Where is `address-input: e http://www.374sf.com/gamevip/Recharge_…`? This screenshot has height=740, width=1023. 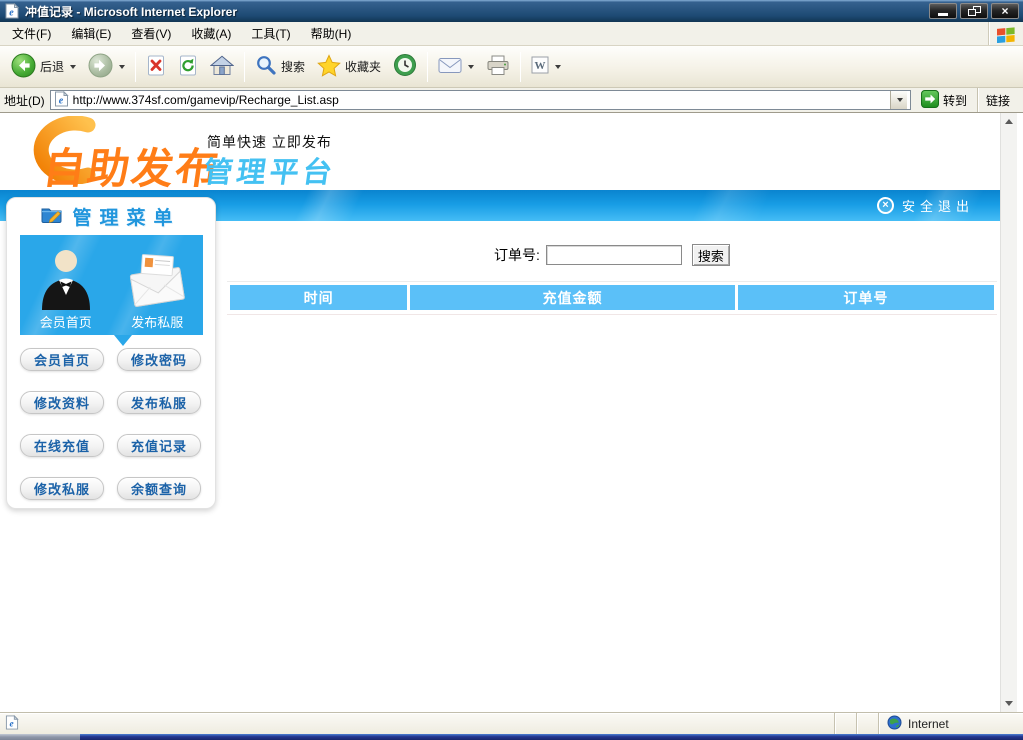
address-input: e http://www.374sf.com/gamevip/Recharge_… is located at coordinates (480, 100).